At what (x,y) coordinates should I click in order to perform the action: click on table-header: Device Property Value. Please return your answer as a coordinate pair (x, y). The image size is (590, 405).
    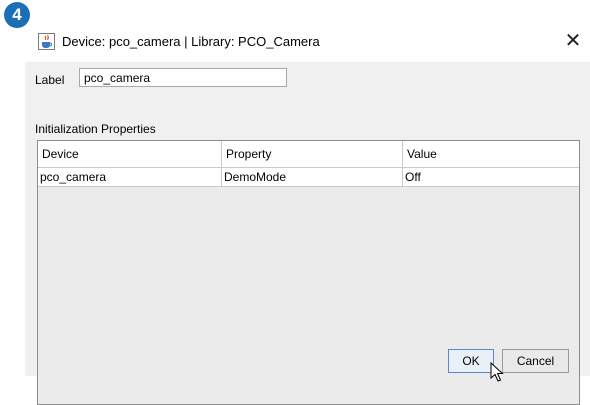
    Looking at the image, I should click on (308, 154).